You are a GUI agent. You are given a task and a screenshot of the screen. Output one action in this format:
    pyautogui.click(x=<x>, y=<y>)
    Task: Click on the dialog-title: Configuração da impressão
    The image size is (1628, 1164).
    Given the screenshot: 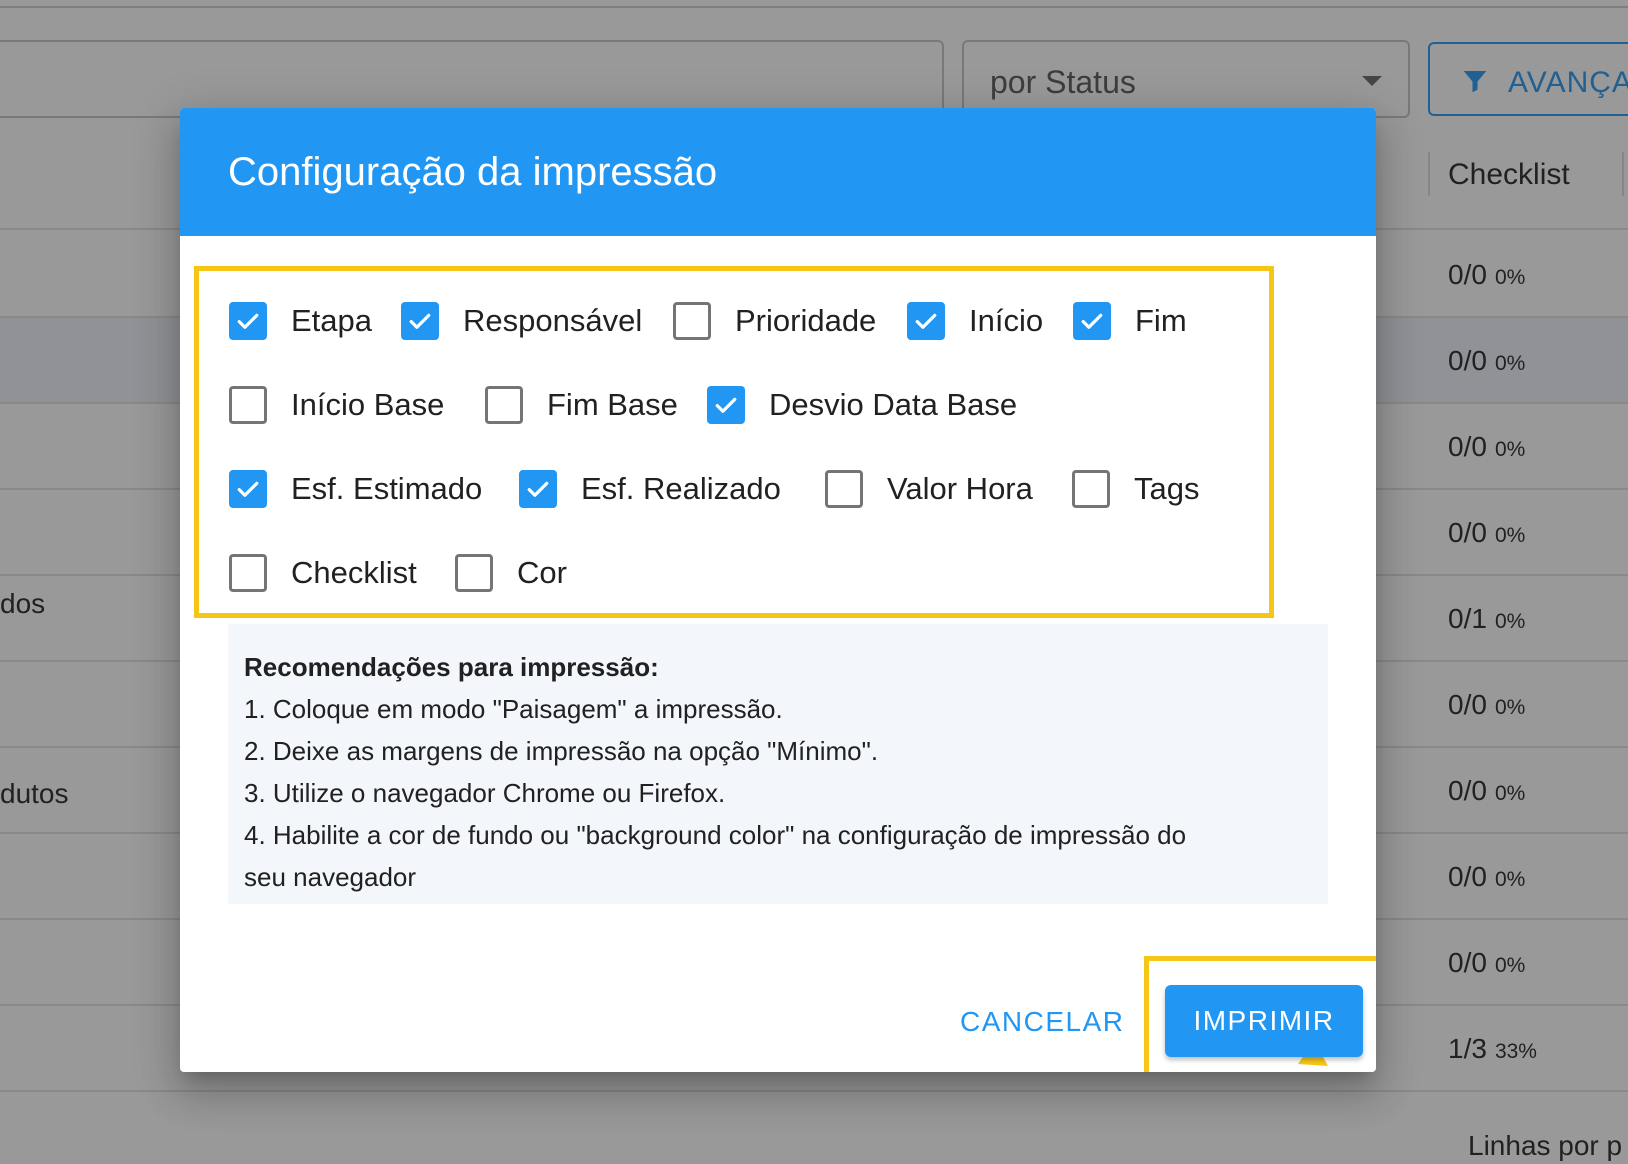 What is the action you would take?
    pyautogui.click(x=473, y=172)
    